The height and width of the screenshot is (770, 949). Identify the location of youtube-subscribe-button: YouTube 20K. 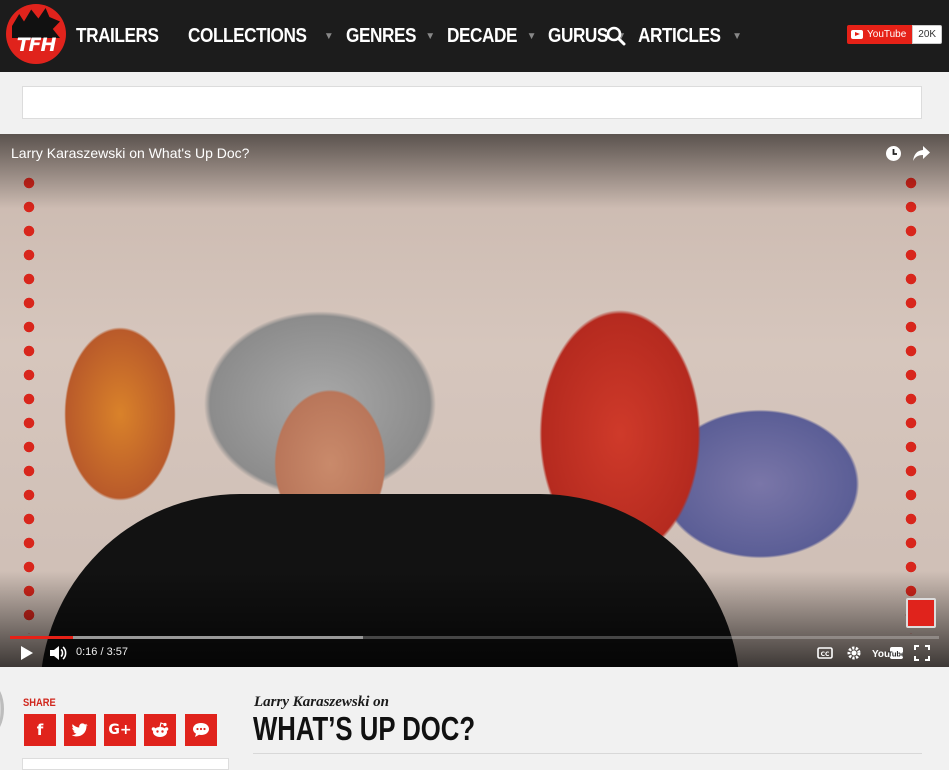
(895, 34).